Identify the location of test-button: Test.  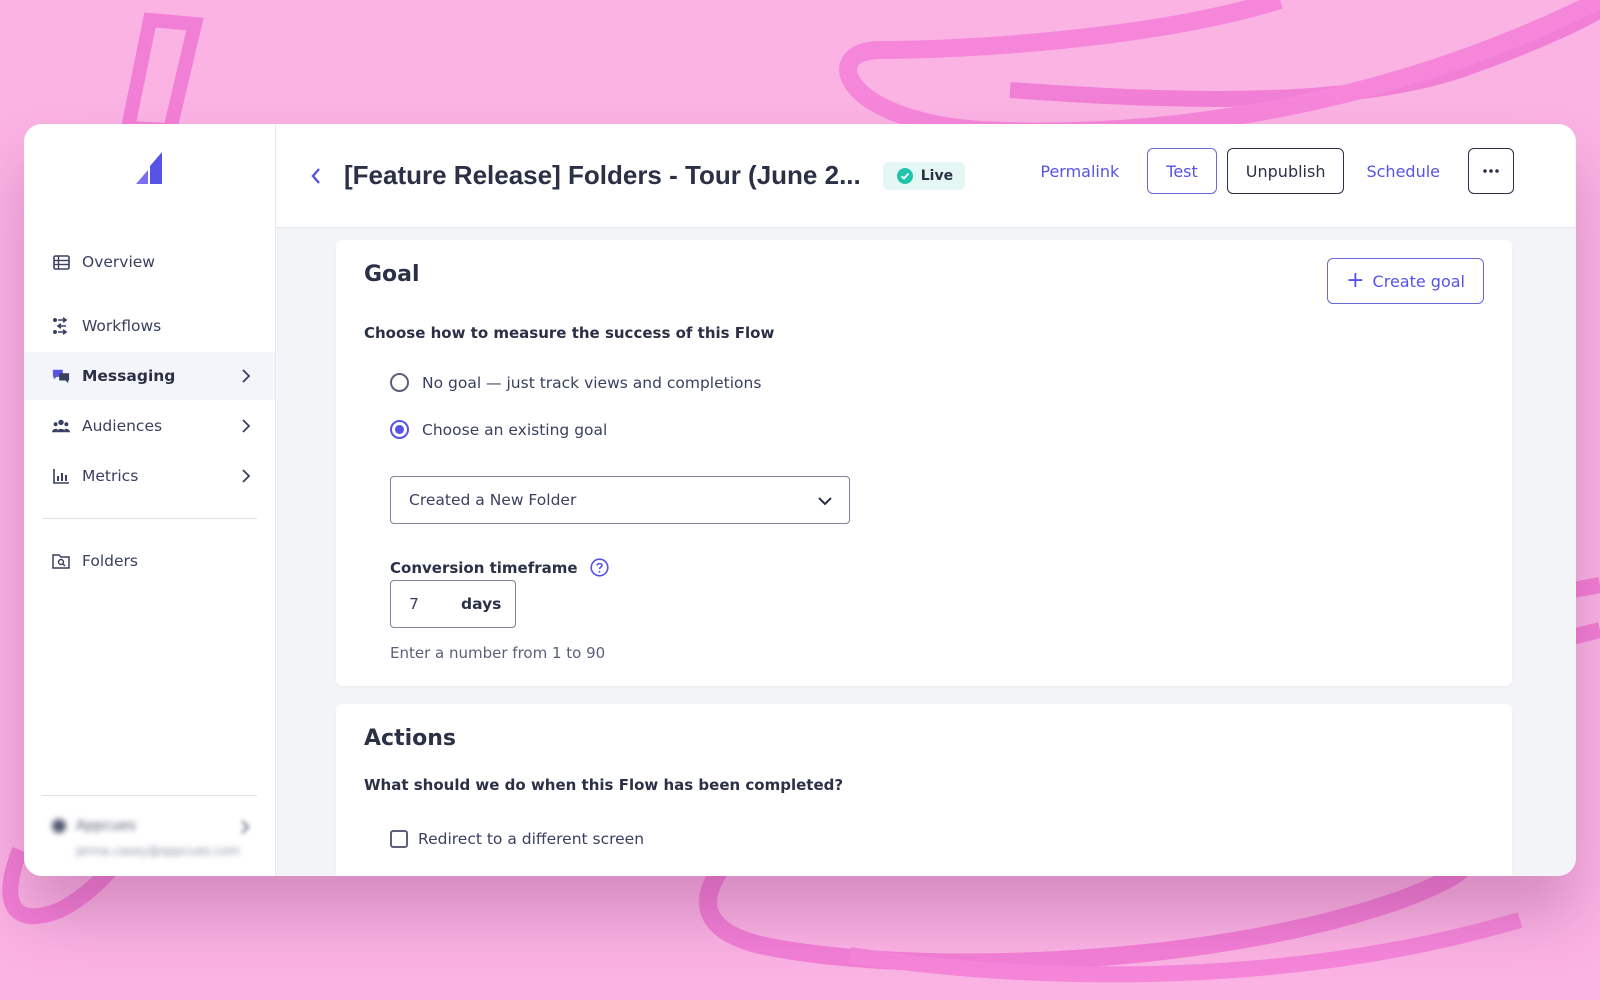
(1182, 171).